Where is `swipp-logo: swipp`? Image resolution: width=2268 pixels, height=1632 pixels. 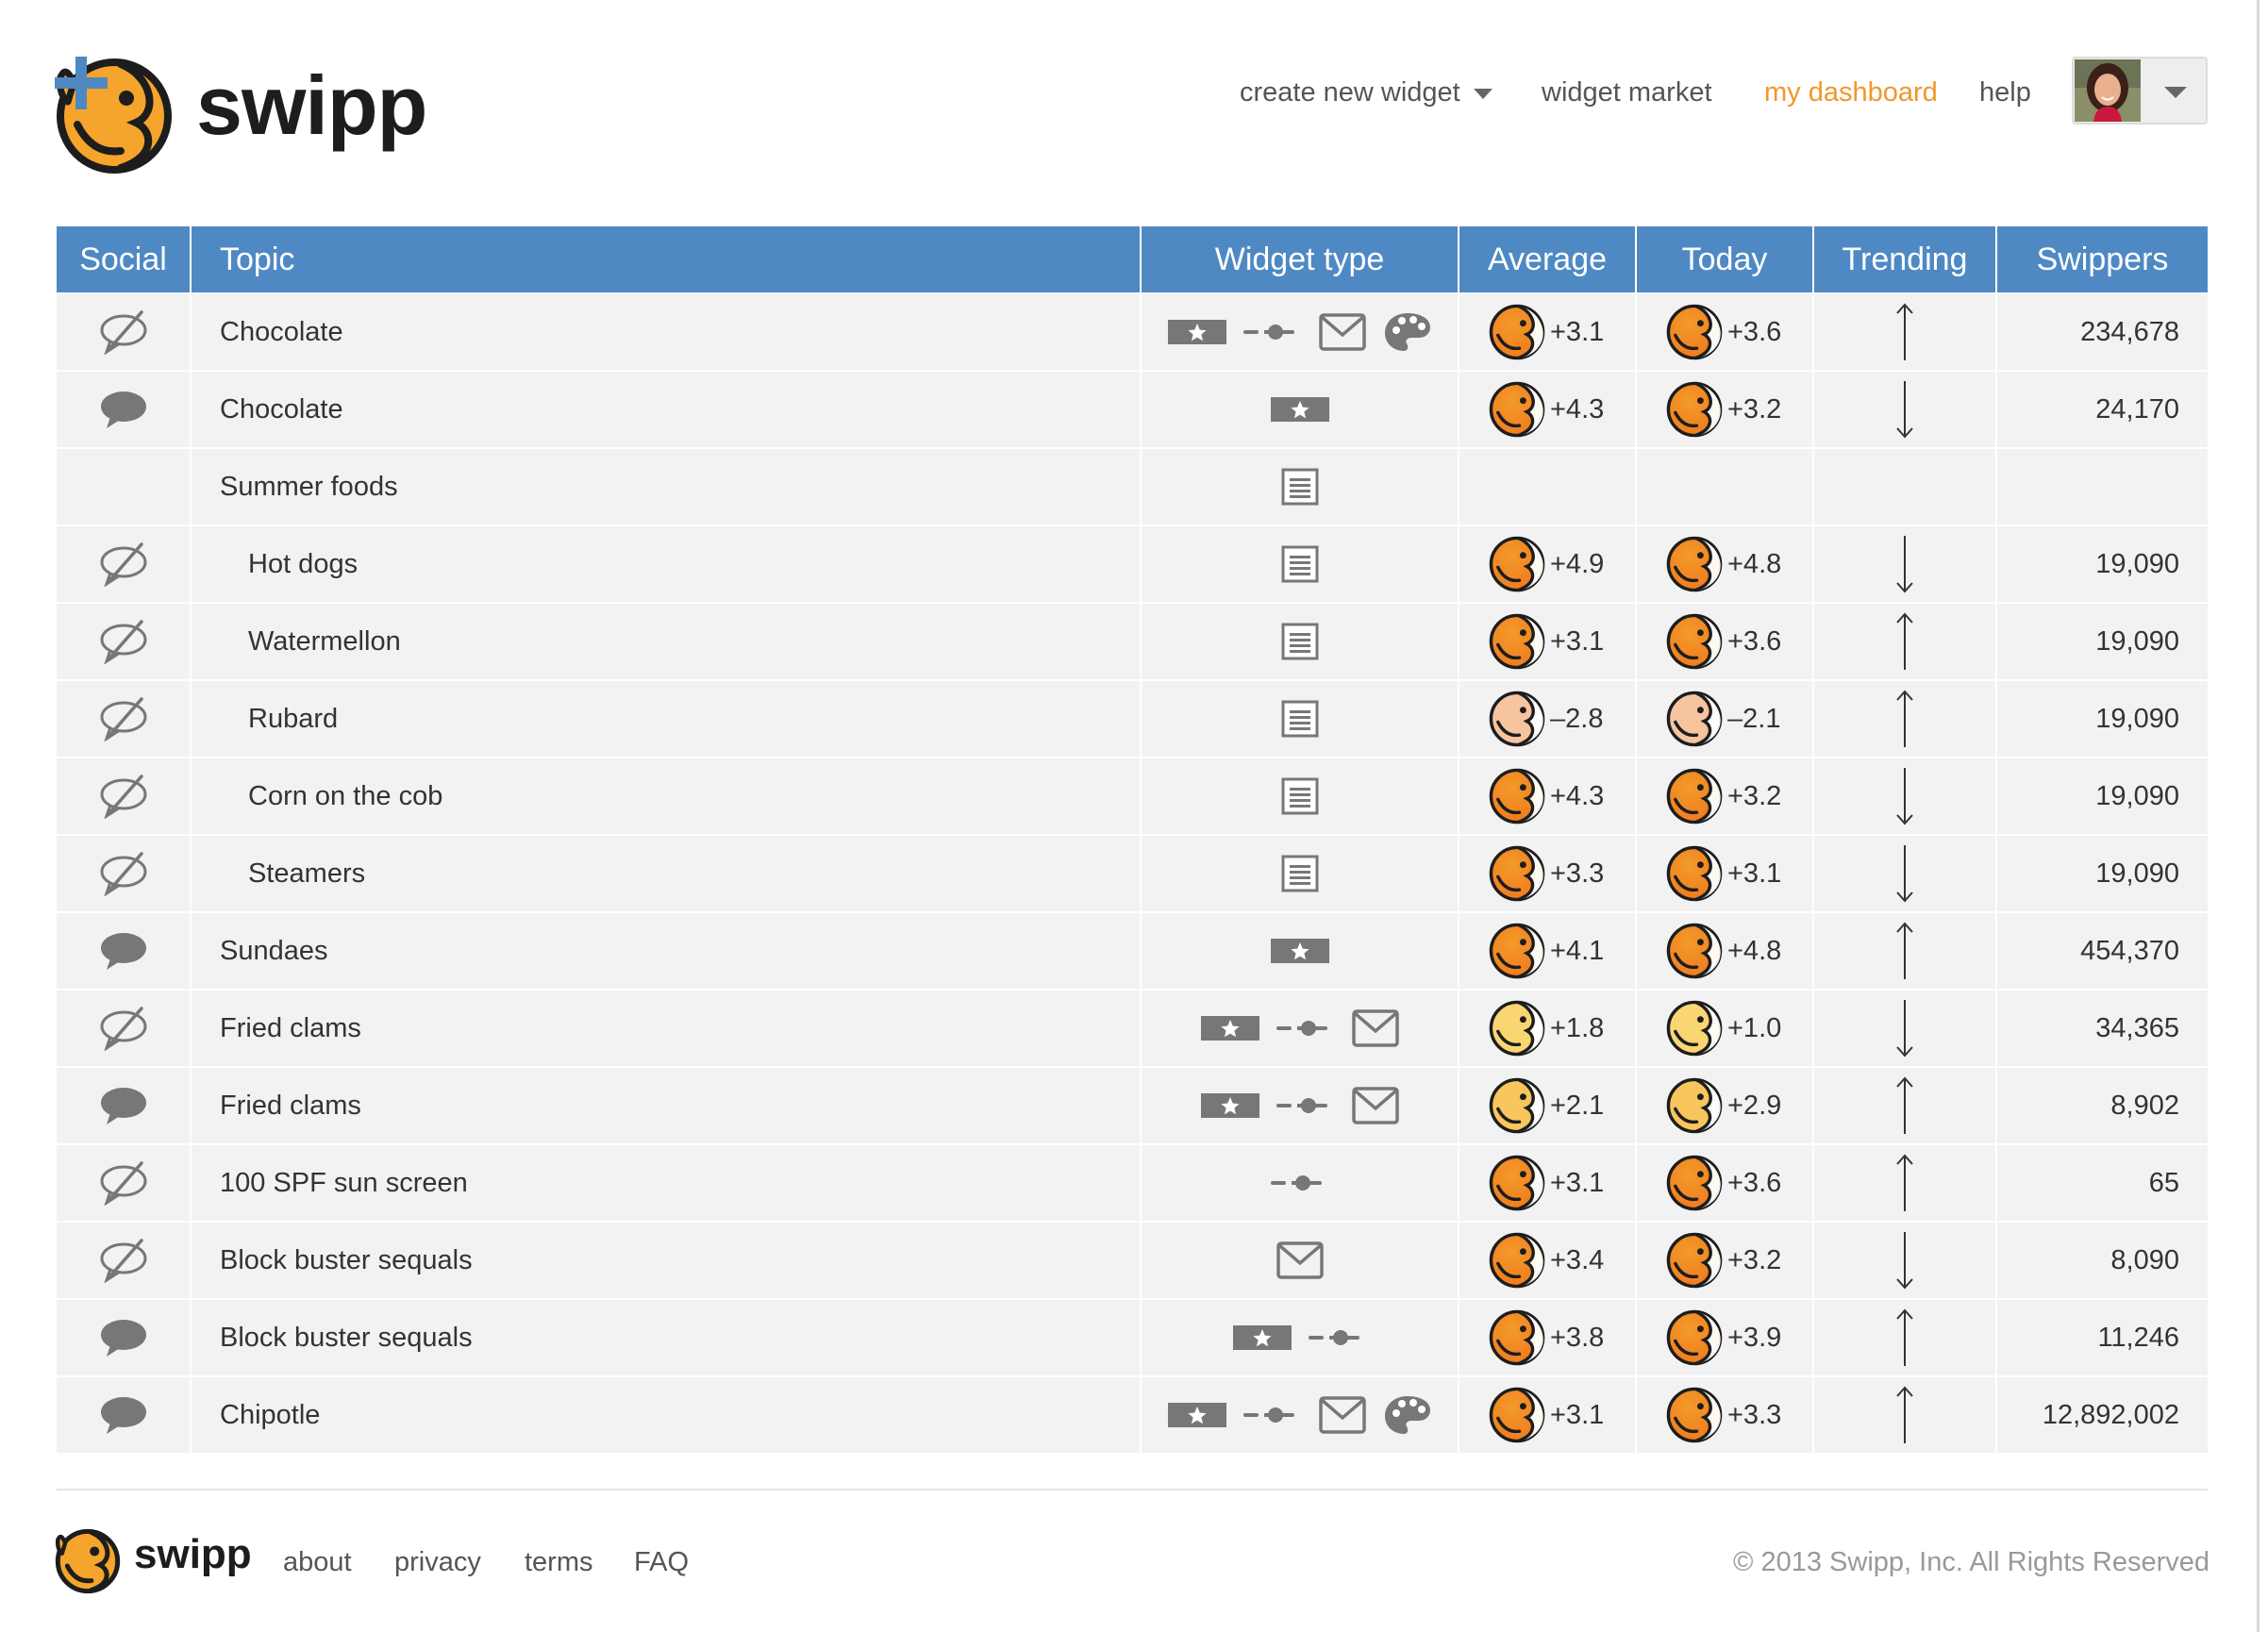 swipp-logo: swipp is located at coordinates (253, 116).